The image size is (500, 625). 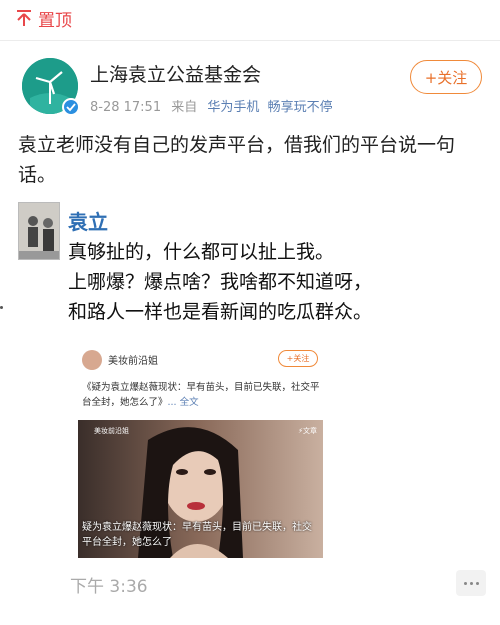 I want to click on device-suffix: 畅享玩不停, so click(x=300, y=107).